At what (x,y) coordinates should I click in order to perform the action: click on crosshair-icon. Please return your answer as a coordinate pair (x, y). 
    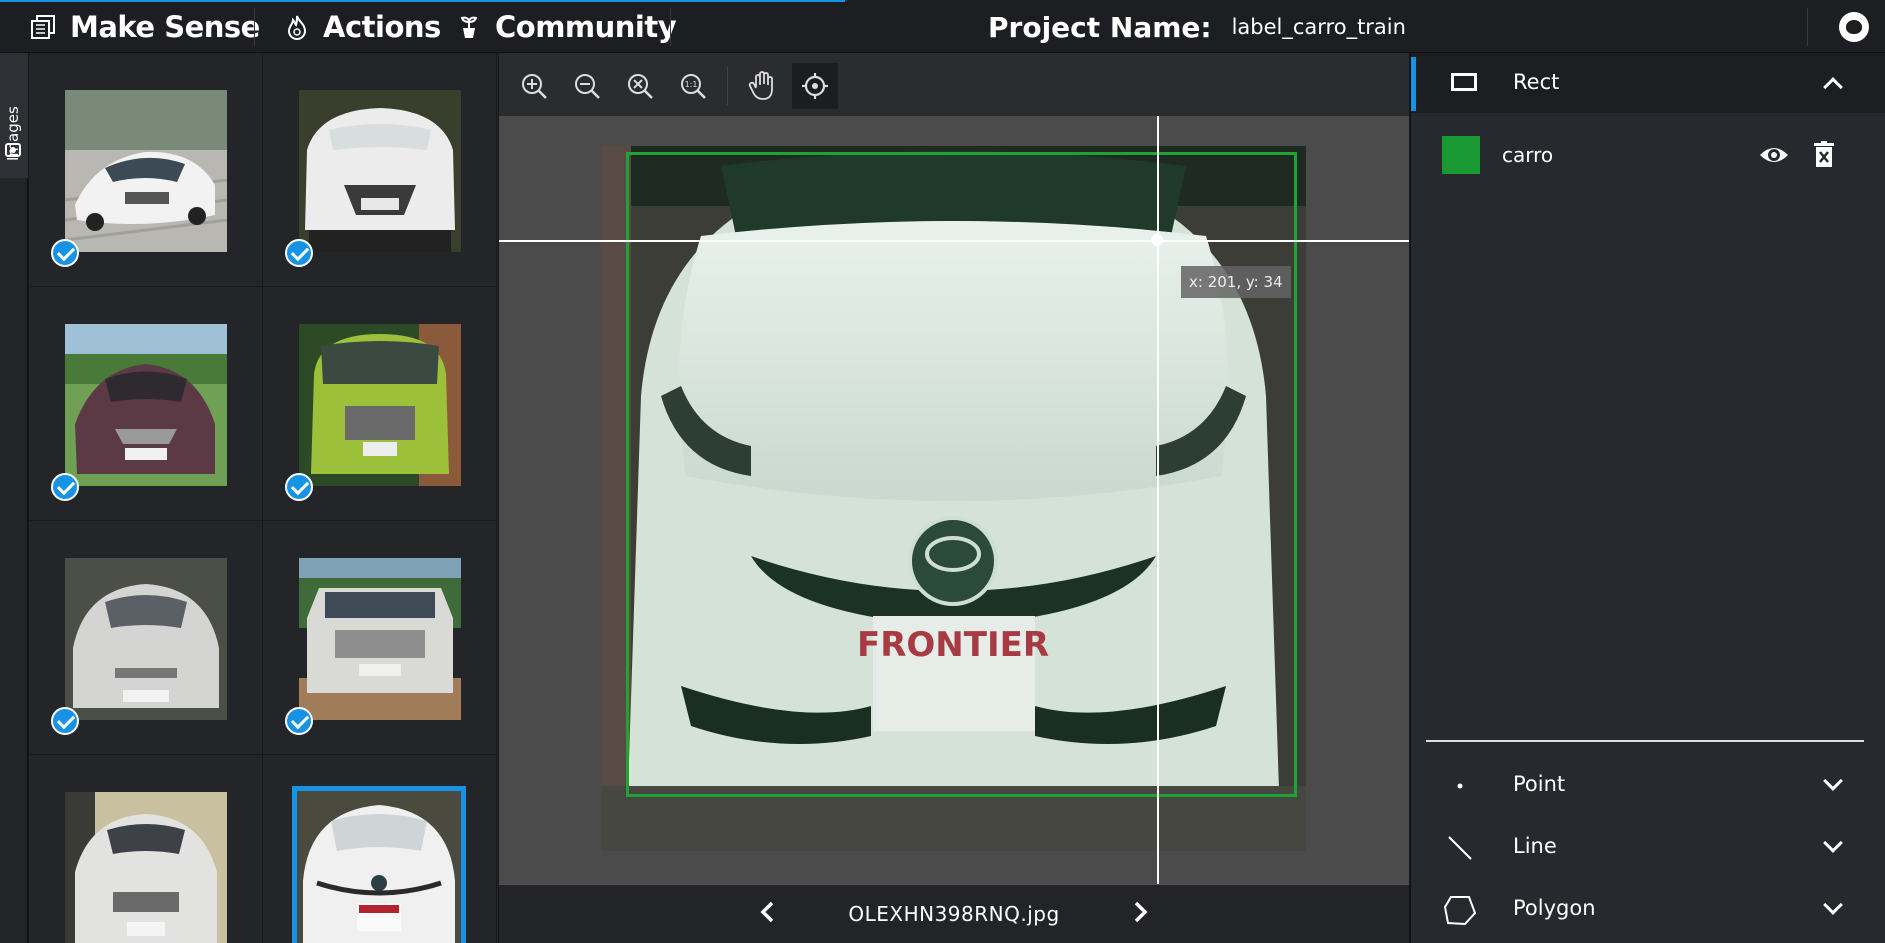
    Looking at the image, I should click on (815, 86).